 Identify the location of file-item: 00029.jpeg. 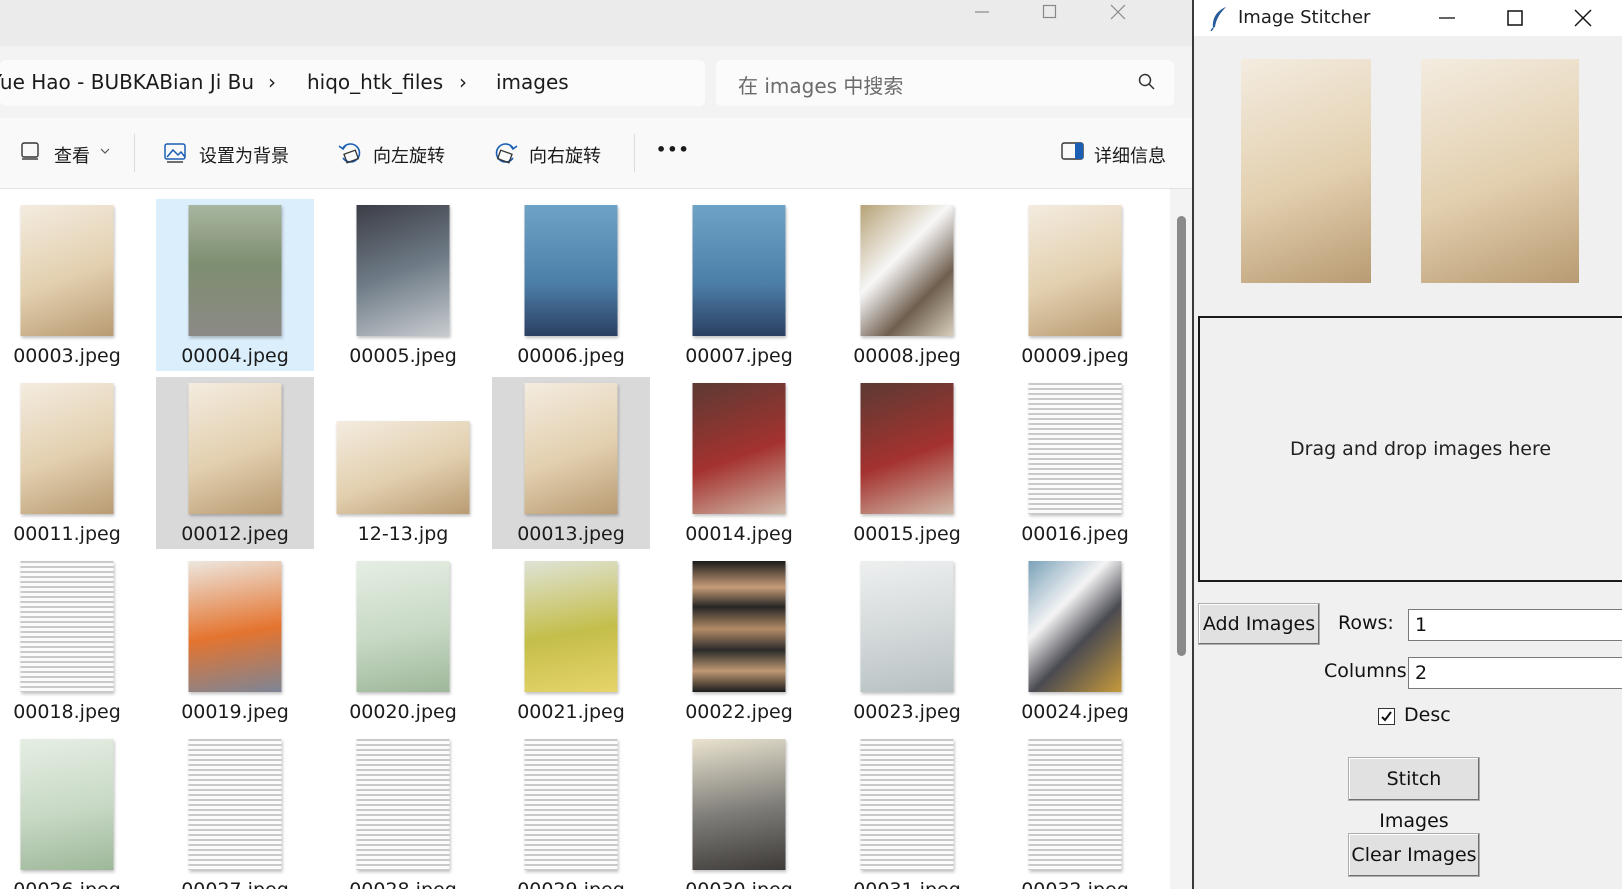
(571, 811).